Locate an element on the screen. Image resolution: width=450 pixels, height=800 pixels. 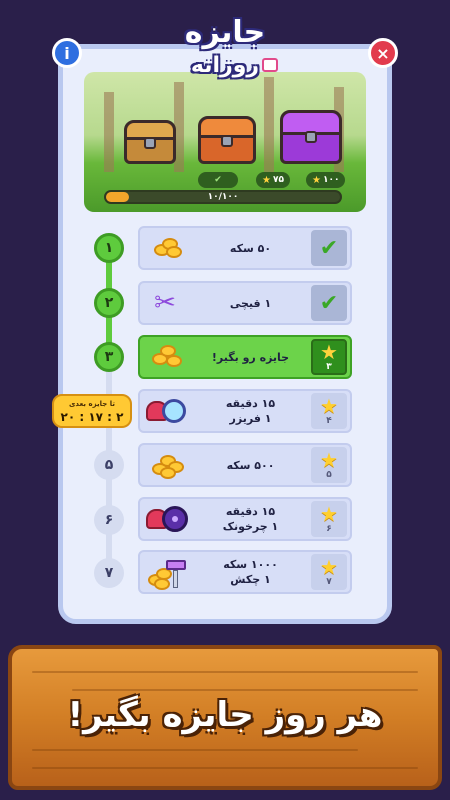
locked-star-box: ★ ۵ is located at coordinates (329, 465).